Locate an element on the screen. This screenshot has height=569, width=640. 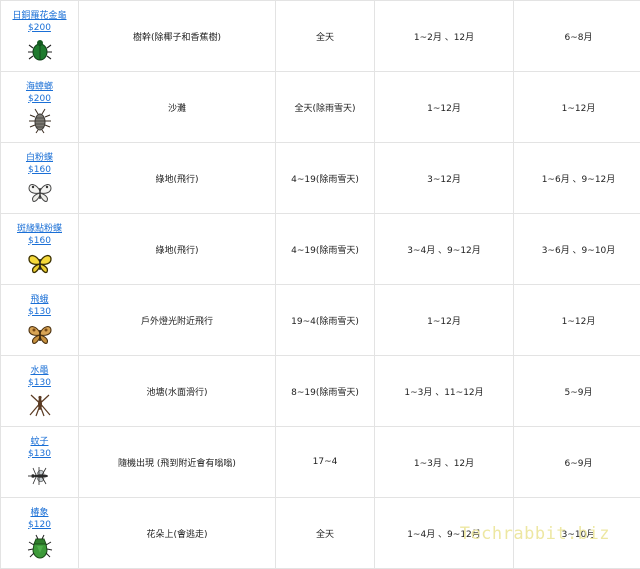
name-cell: 斑緣點粉蝶 $160 is located at coordinates (40, 249).